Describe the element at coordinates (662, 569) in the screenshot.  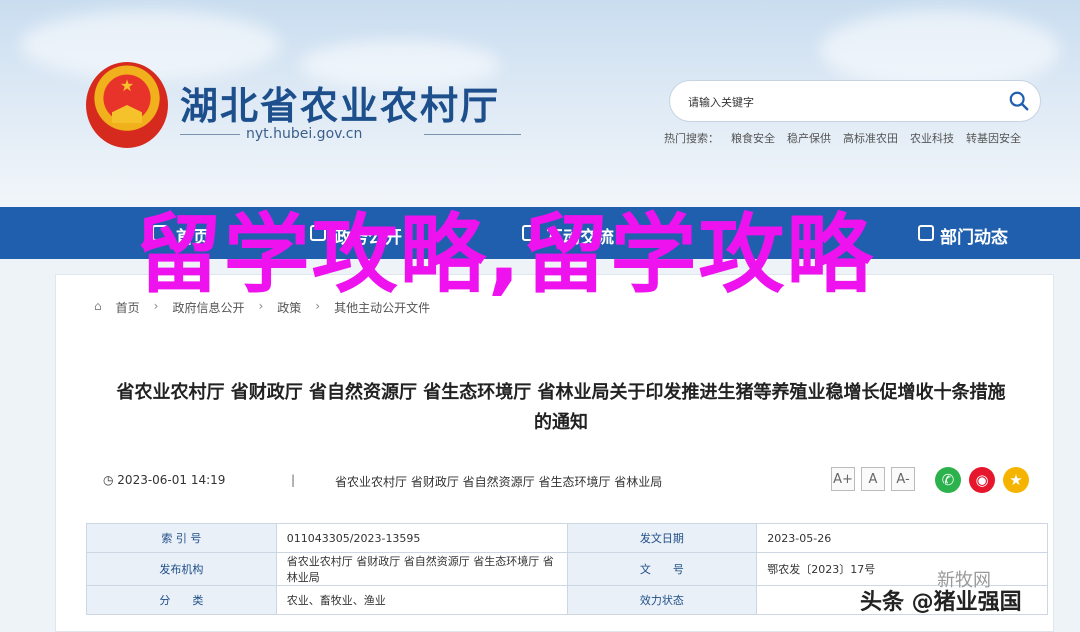
I see `meta-key: 文 号` at that location.